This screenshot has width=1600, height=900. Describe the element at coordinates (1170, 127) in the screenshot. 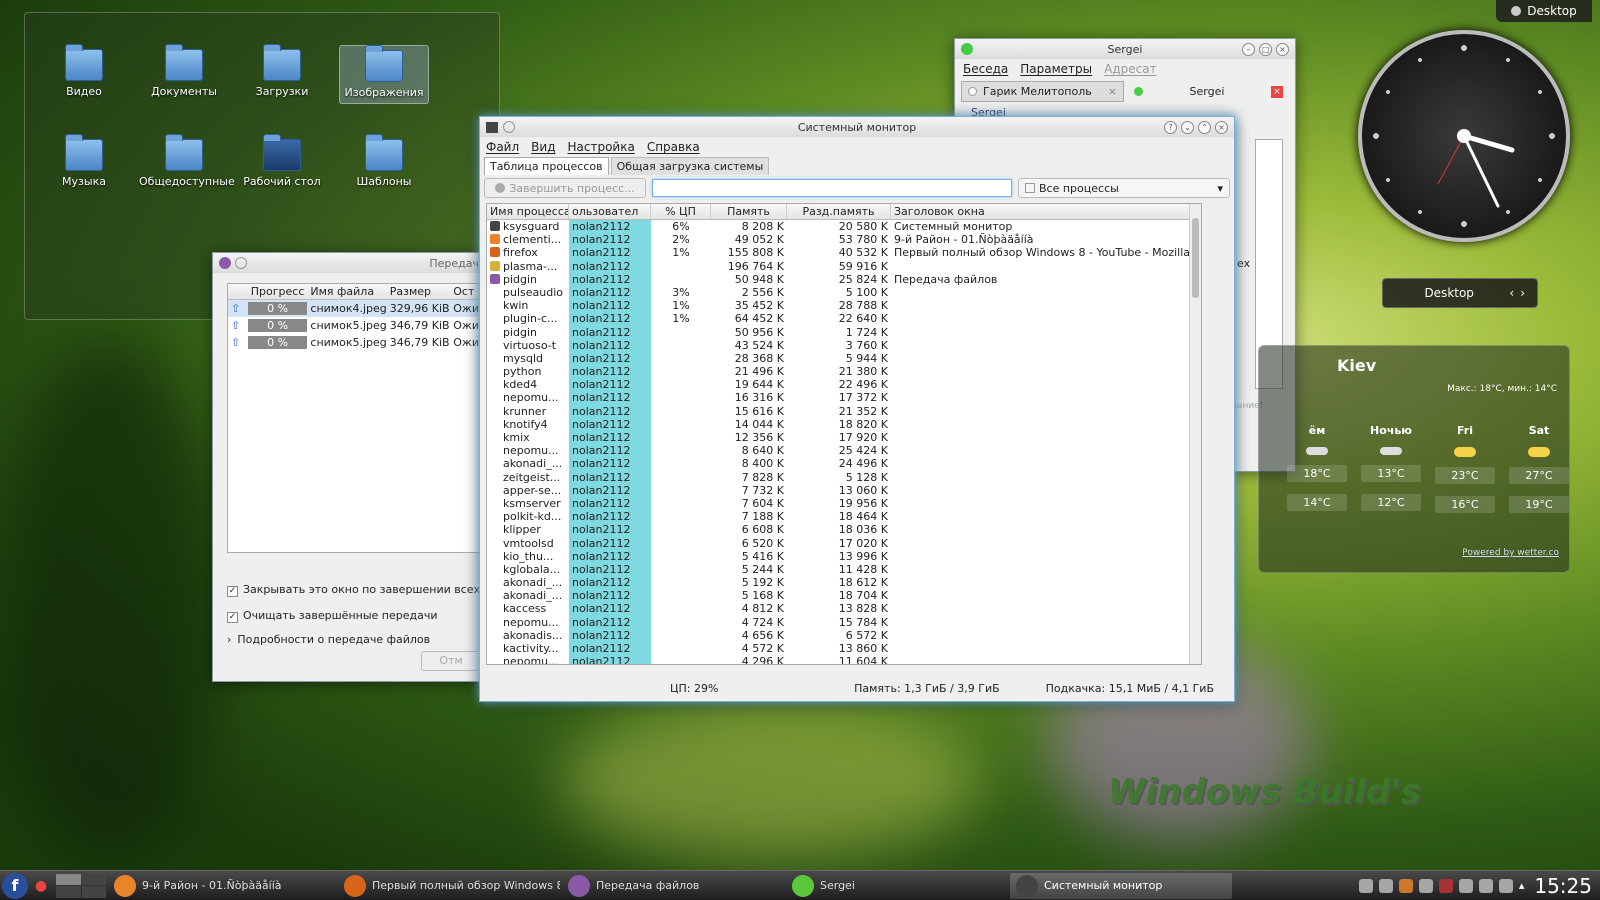

I see `help-icon: ?` at that location.